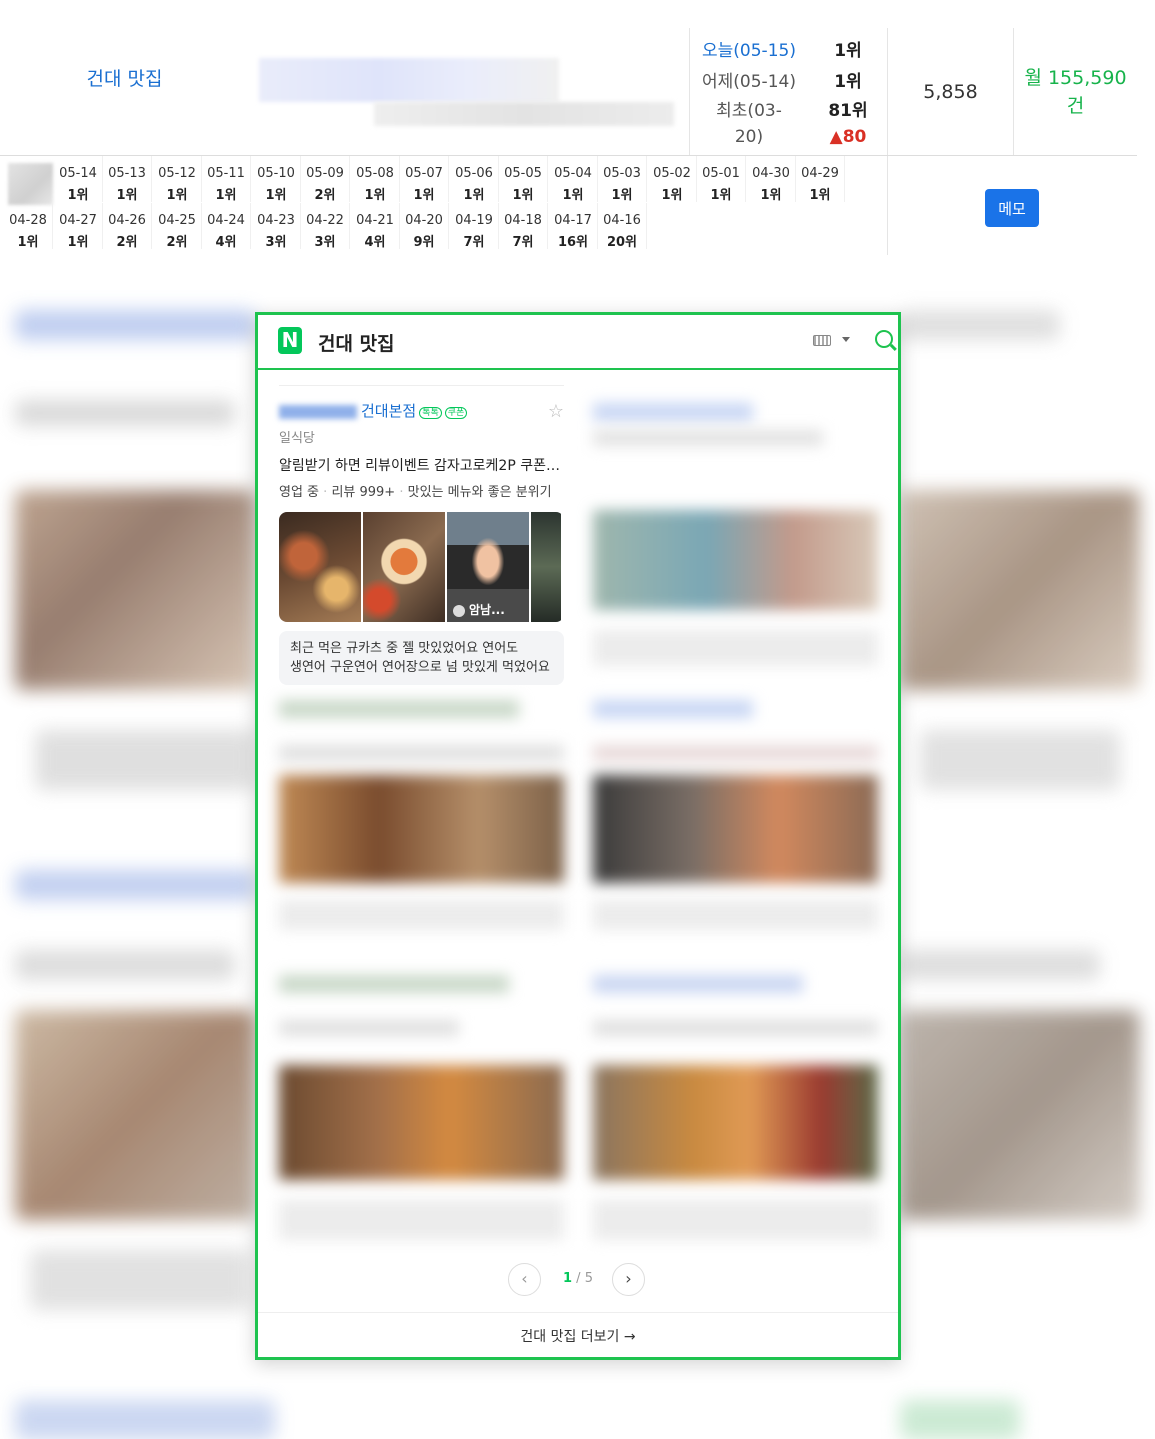  Describe the element at coordinates (421, 410) in the screenshot. I see `place-name: 건대본점 톡톡 쿠폰` at that location.